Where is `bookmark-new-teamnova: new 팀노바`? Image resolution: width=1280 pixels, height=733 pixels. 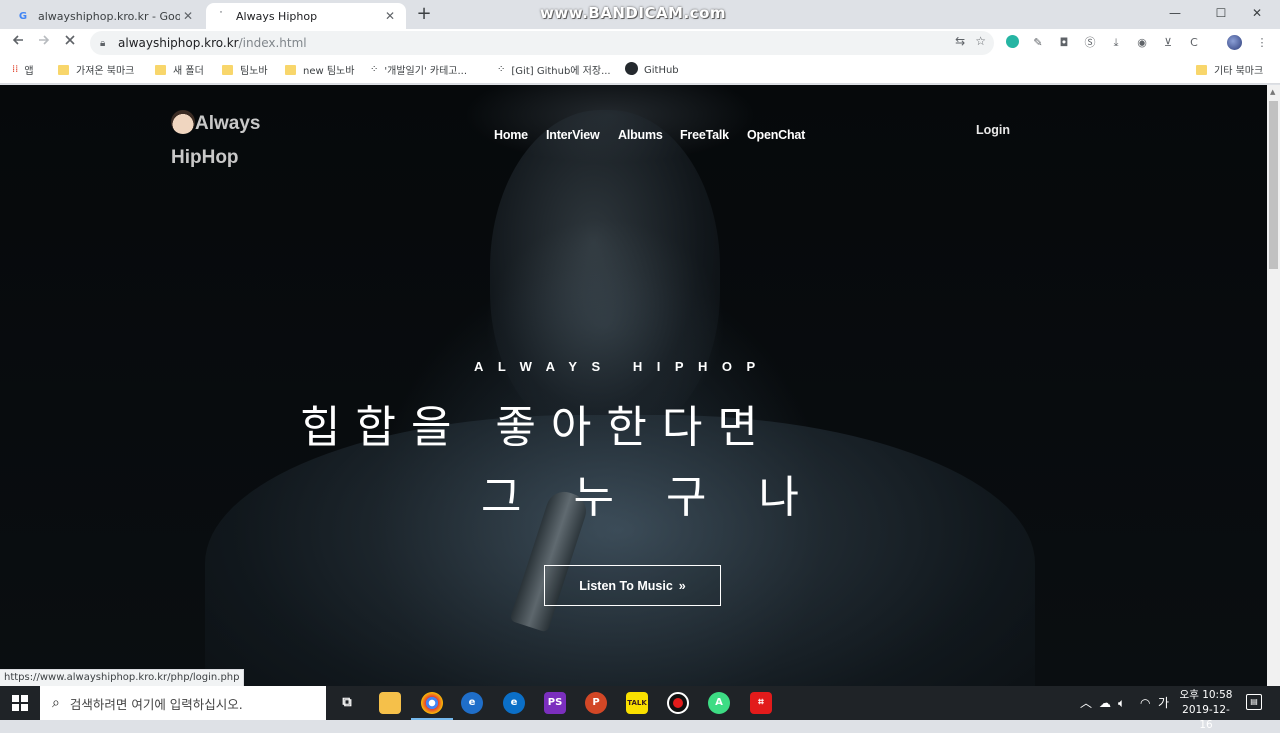
bookmark-new-teamnova: new 팀노바 is located at coordinates (319, 69).